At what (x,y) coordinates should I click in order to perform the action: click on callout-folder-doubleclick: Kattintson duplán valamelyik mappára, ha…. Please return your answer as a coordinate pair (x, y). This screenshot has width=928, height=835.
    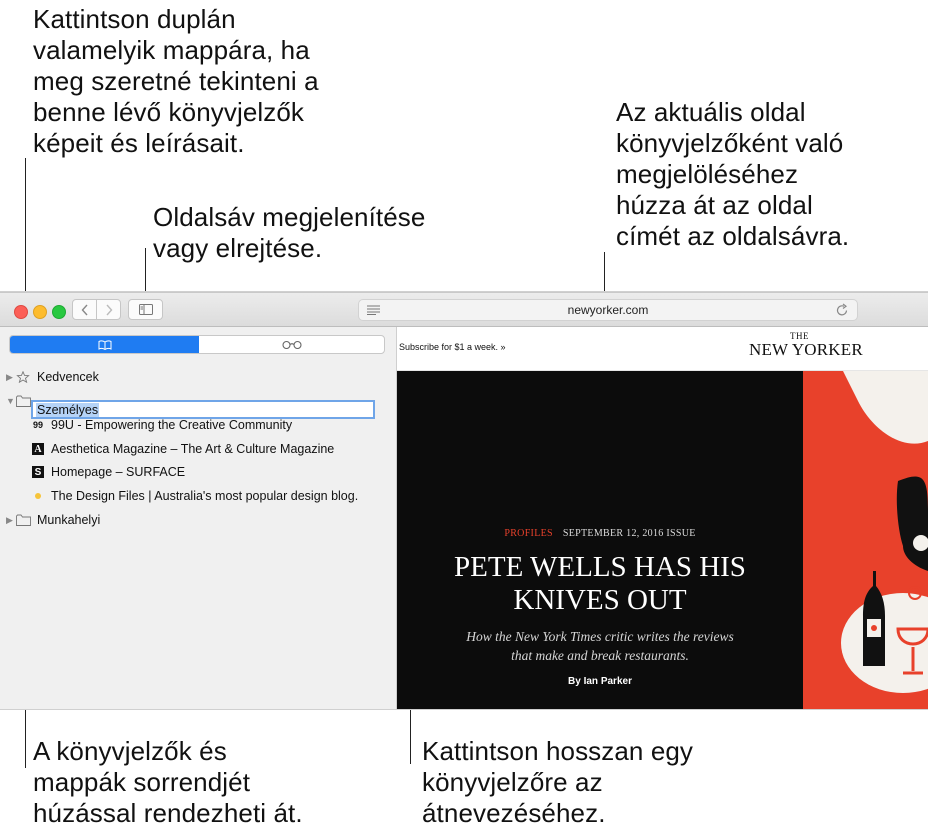
    Looking at the image, I should click on (176, 81).